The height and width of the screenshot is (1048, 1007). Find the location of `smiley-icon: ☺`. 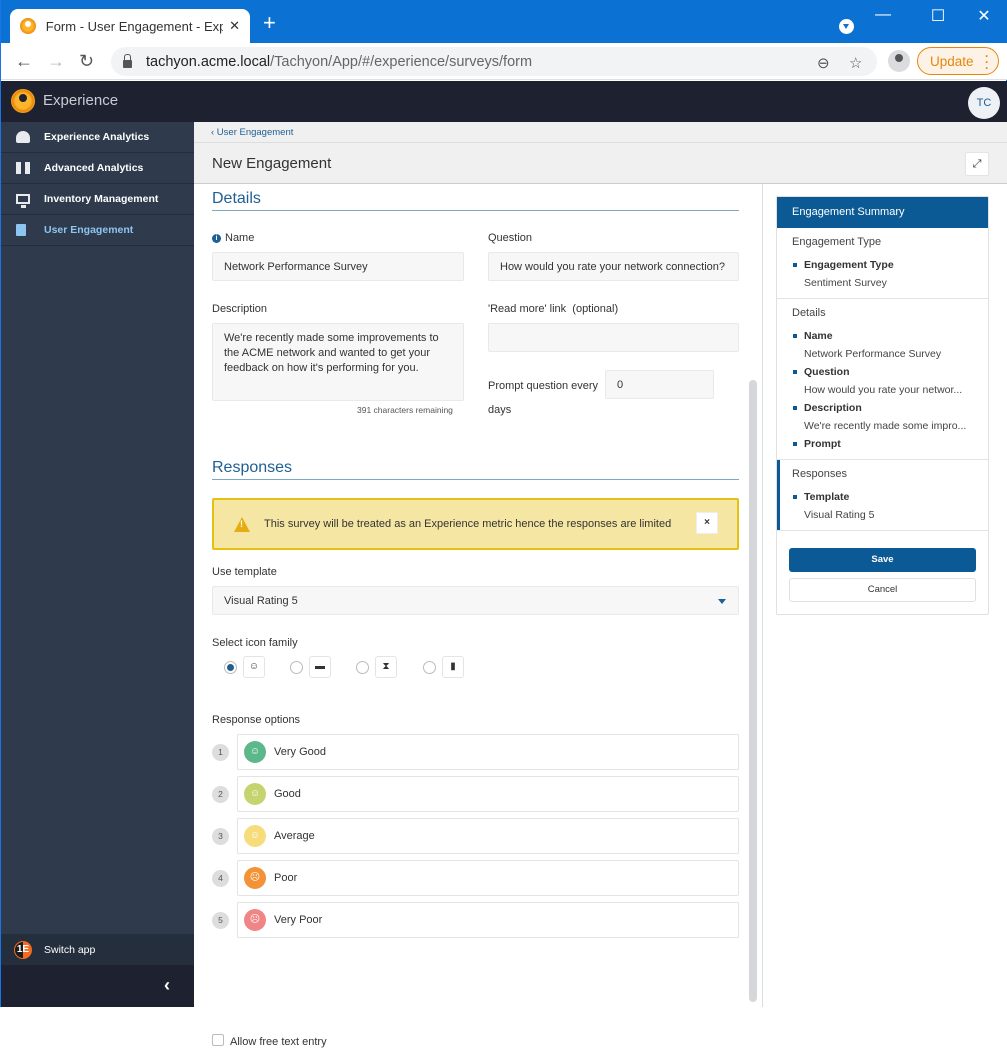

smiley-icon: ☺ is located at coordinates (254, 667).